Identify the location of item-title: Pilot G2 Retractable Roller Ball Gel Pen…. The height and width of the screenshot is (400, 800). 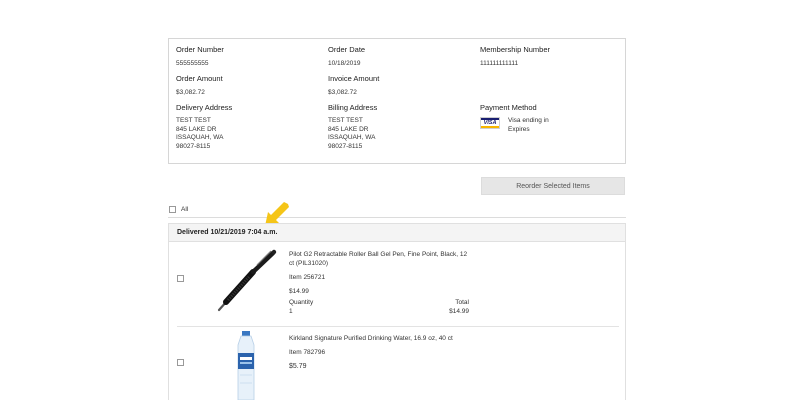
(379, 259).